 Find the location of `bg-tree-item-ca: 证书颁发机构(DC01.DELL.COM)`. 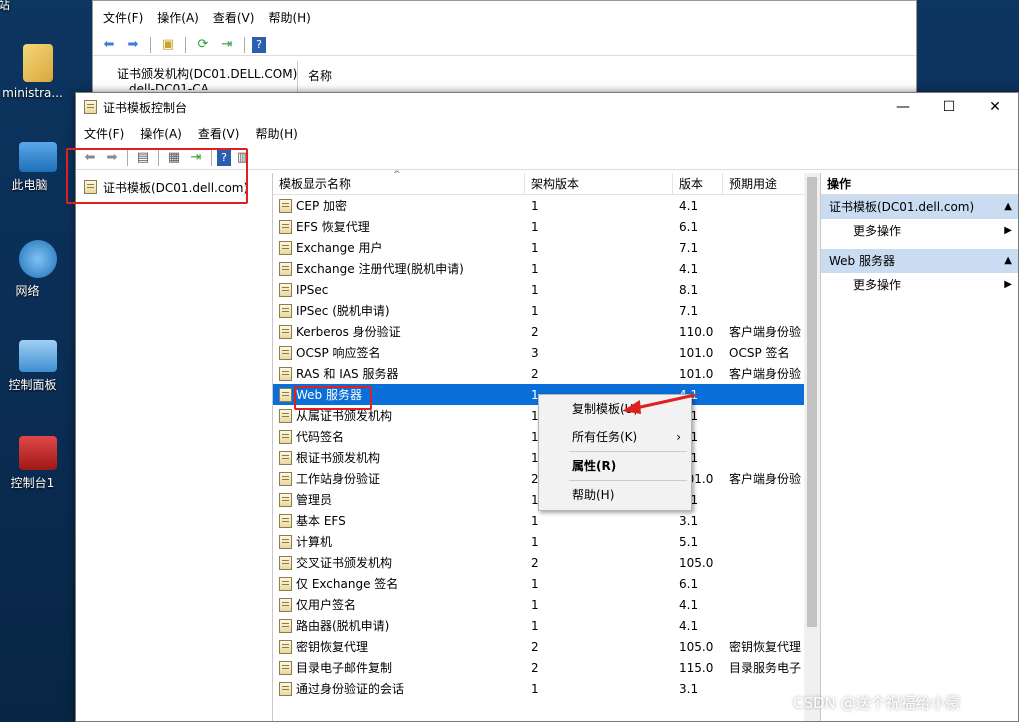

bg-tree-item-ca: 证书颁发机构(DC01.DELL.COM) is located at coordinates (198, 73).